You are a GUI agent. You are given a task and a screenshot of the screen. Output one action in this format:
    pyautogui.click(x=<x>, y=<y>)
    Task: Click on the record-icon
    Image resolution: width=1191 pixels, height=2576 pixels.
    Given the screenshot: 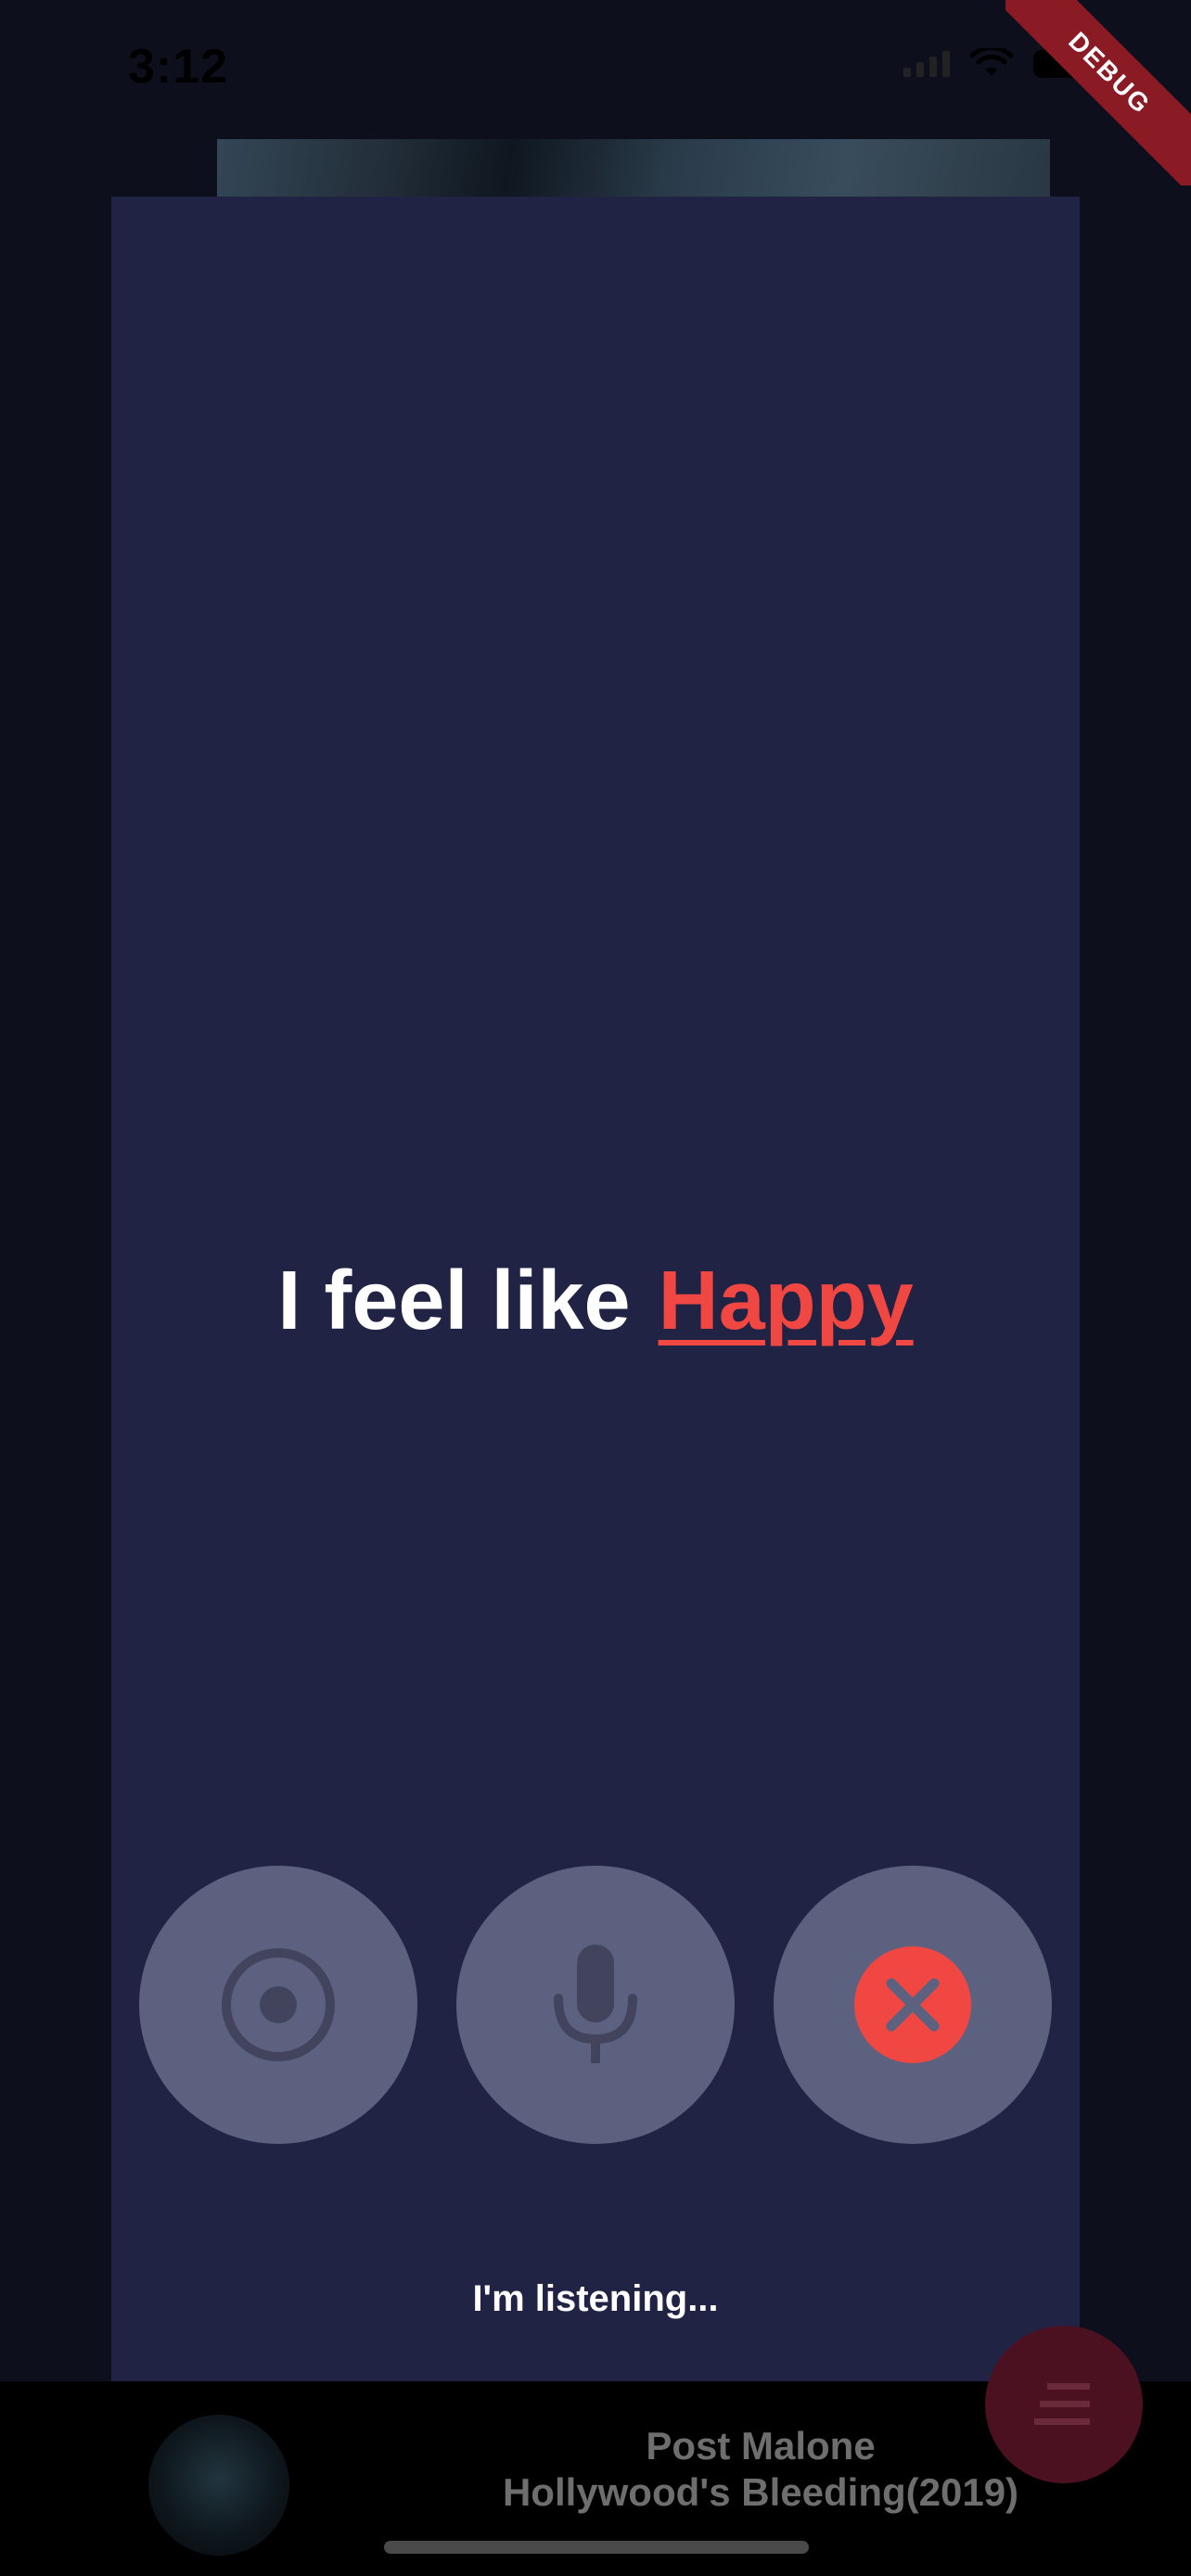 What is the action you would take?
    pyautogui.click(x=278, y=2005)
    